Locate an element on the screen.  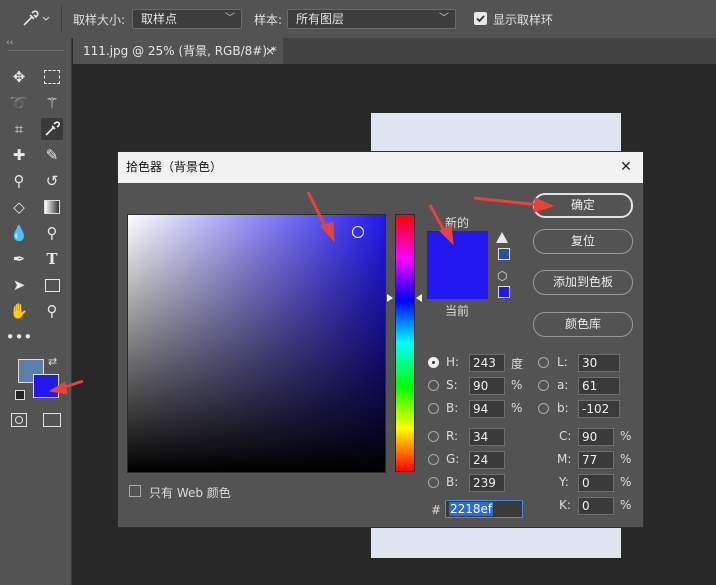
b-lab-input: -102 is located at coordinates (599, 409).